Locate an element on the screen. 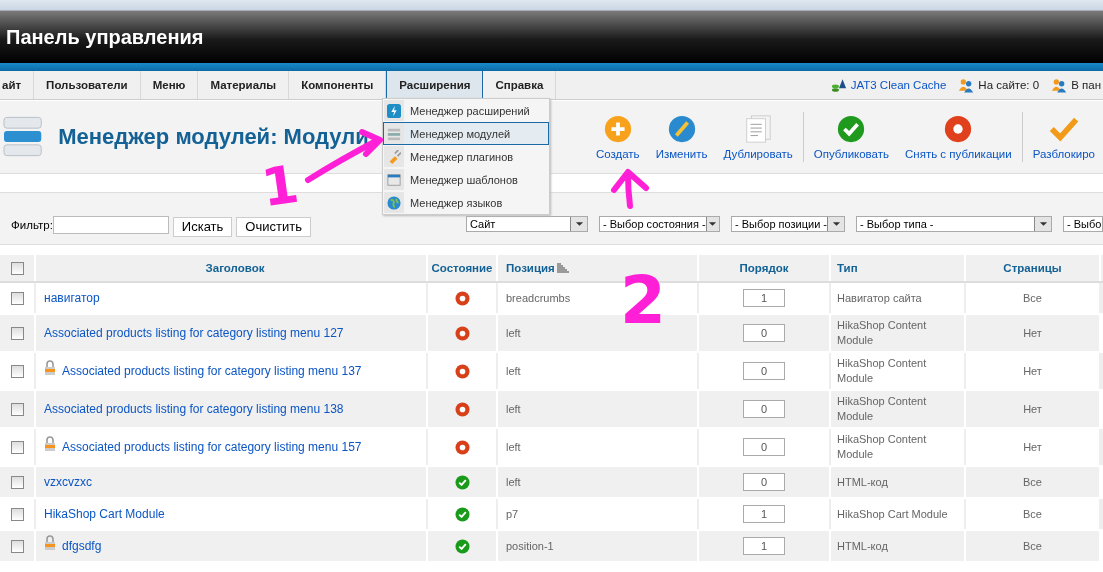  copy-button: Дублировать is located at coordinates (758, 137).